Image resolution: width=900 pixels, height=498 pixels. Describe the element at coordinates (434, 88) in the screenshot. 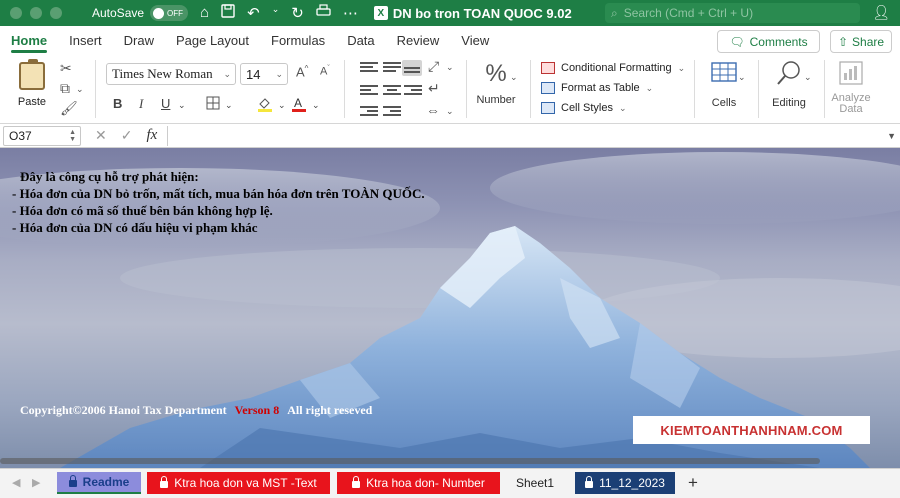

I see `wrap-text-icon: ↵` at that location.